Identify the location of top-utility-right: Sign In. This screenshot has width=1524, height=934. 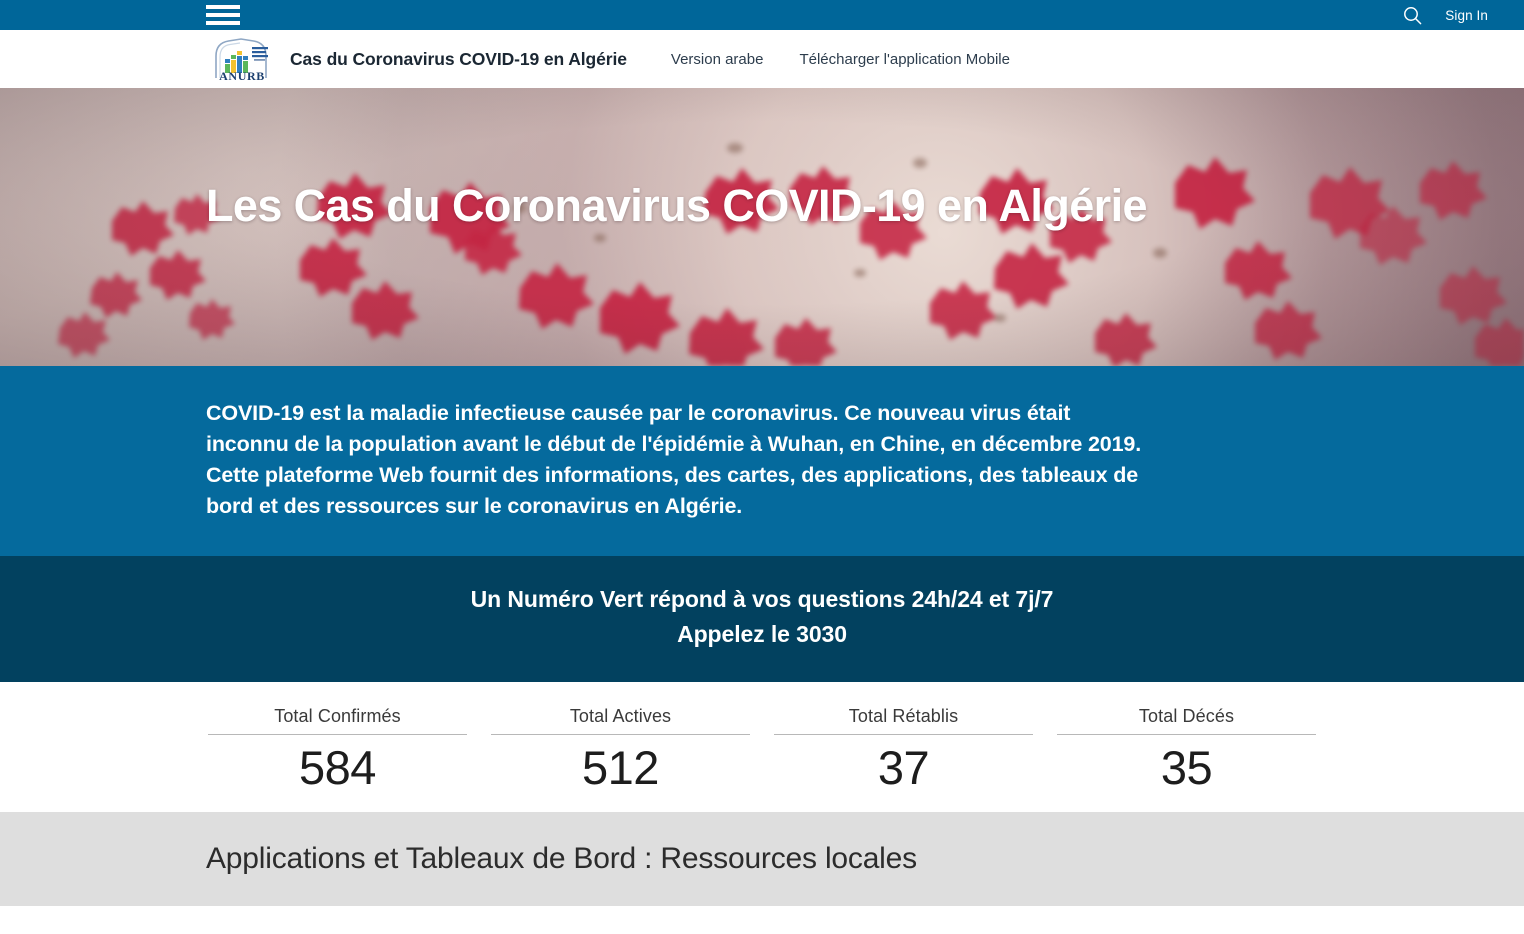
(1456, 15).